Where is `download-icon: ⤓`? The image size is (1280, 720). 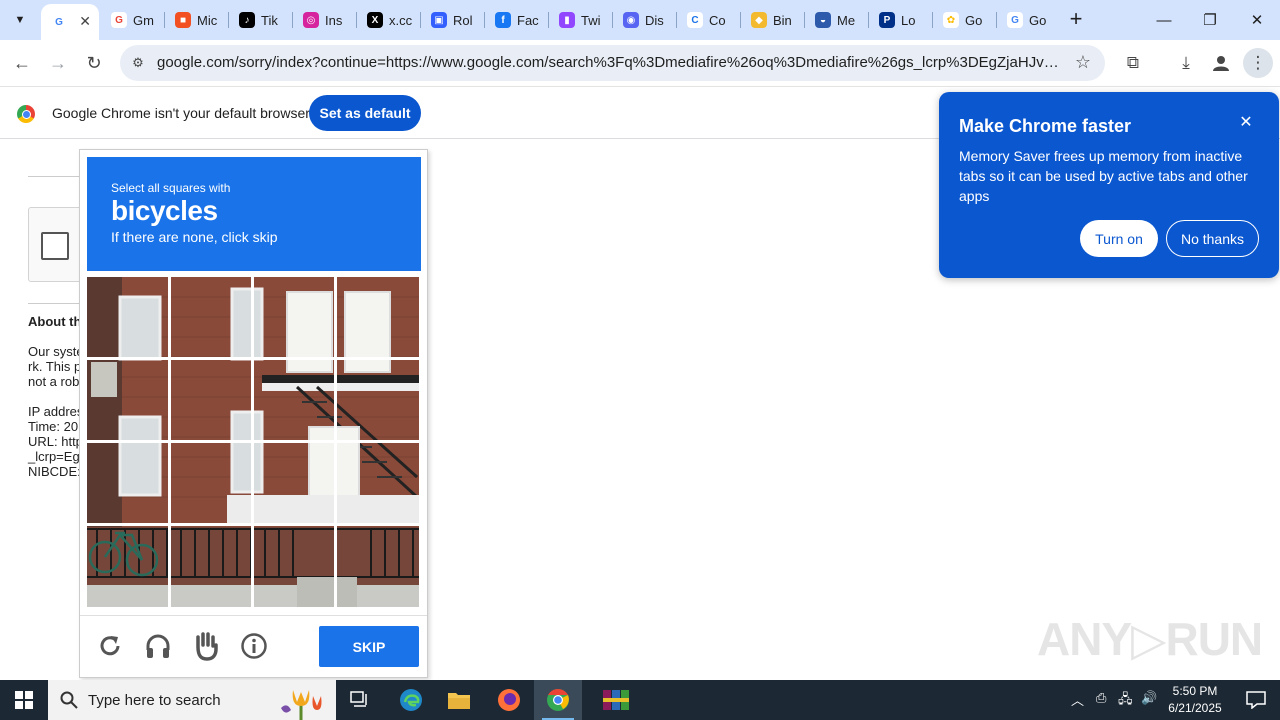
download-icon: ⤓ is located at coordinates (1186, 62).